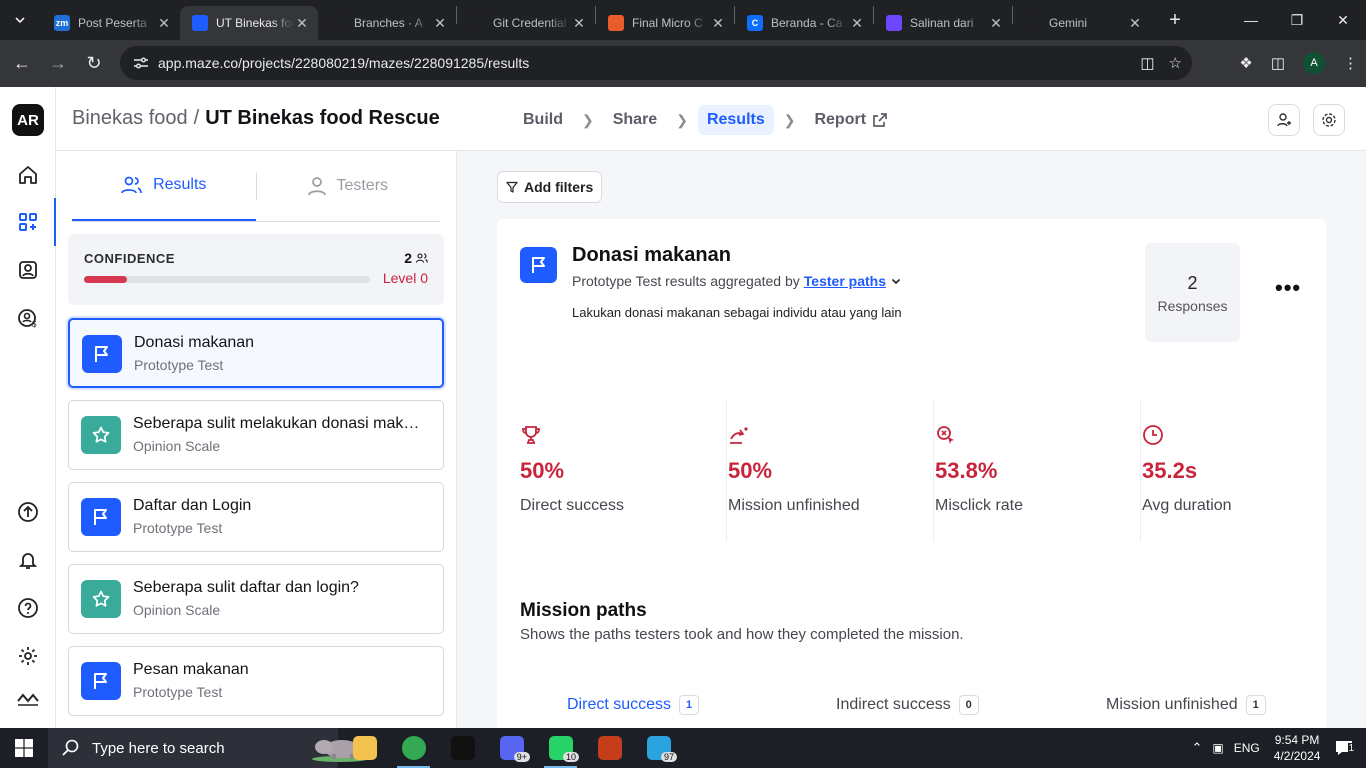  I want to click on confidence-card: CONFIDENCE 2 Level 0, so click(256, 269).